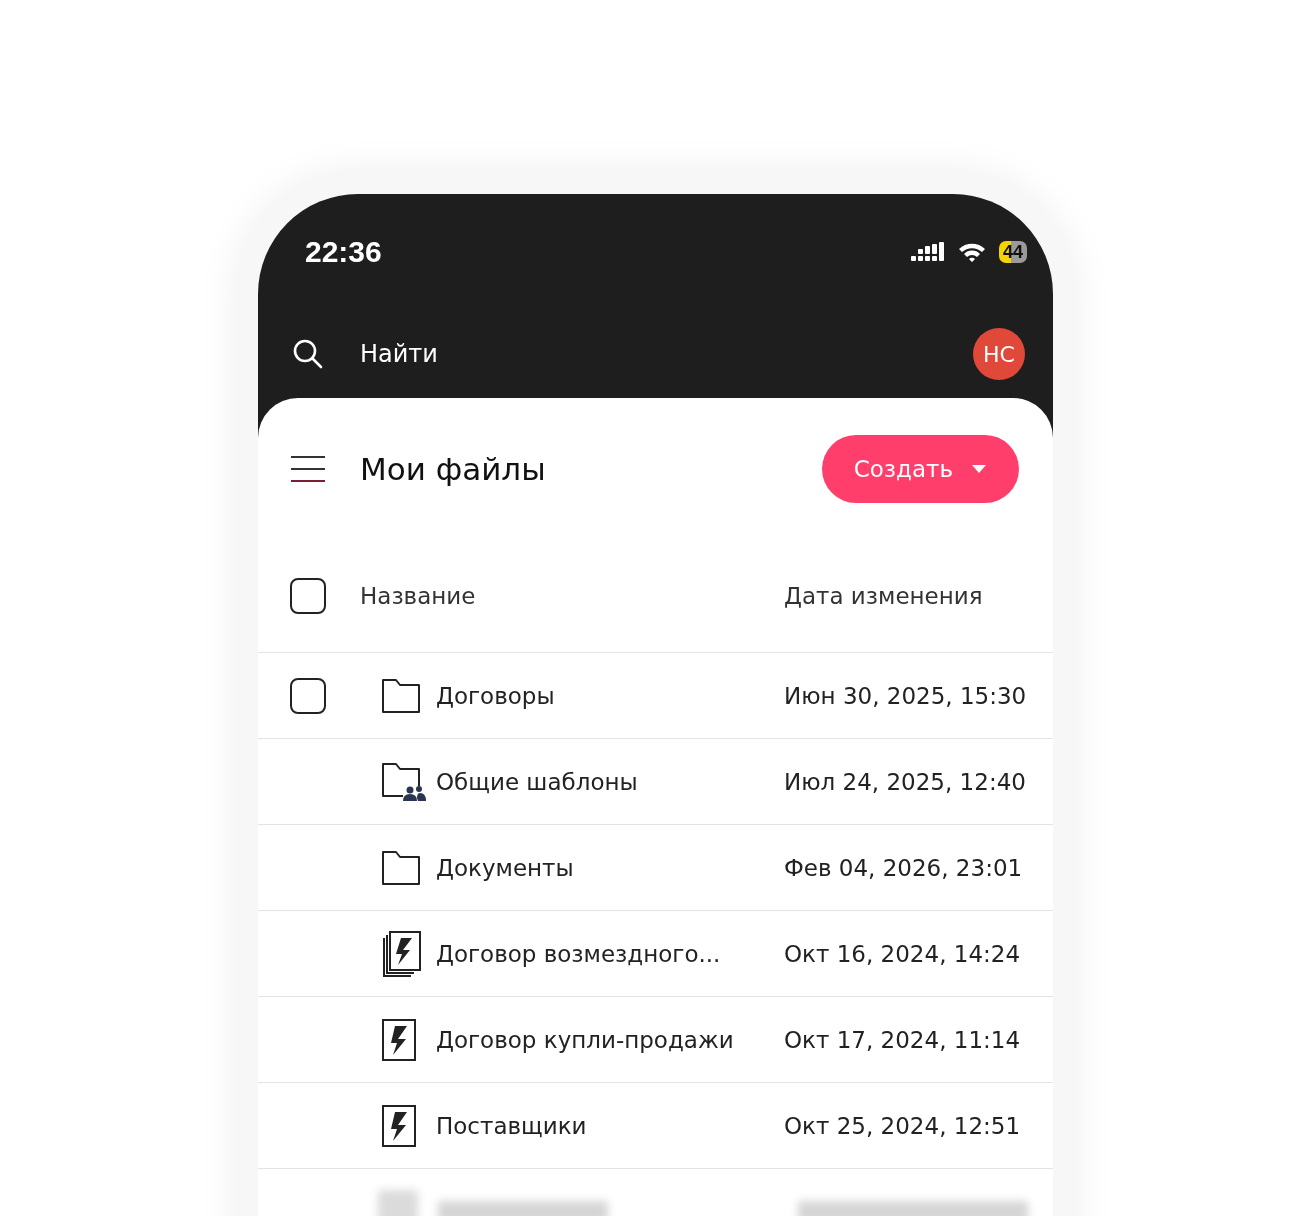 Image resolution: width=1310 pixels, height=1216 pixels. Describe the element at coordinates (610, 1125) in the screenshot. I see `file-name: Поставщики` at that location.